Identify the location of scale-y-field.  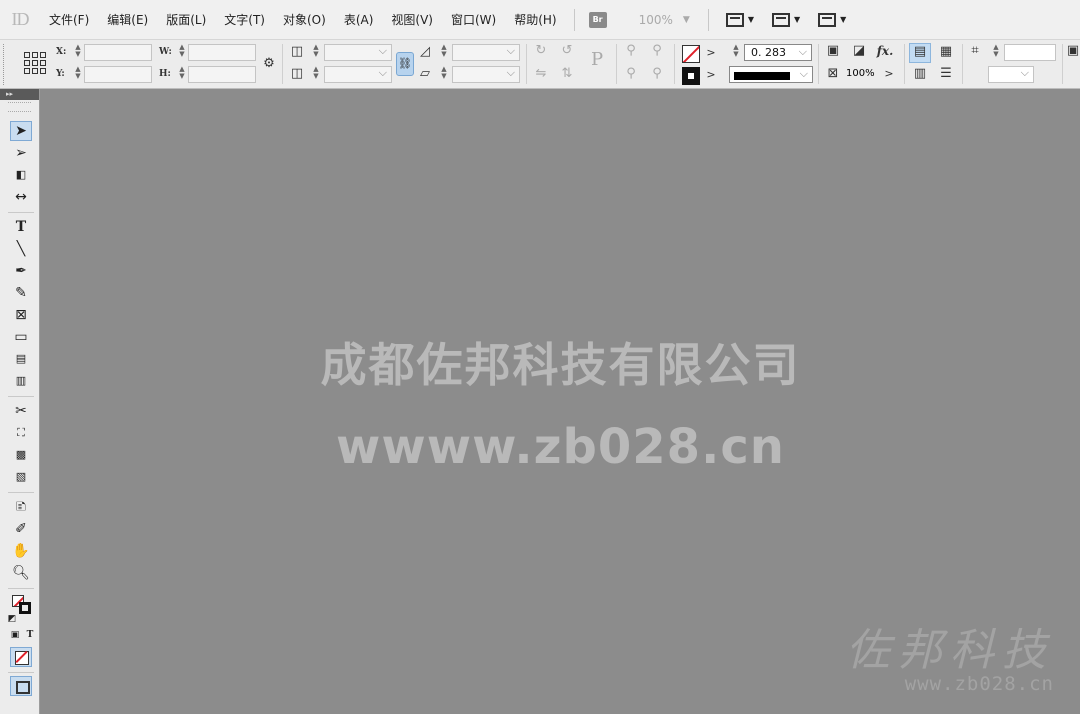
(358, 74).